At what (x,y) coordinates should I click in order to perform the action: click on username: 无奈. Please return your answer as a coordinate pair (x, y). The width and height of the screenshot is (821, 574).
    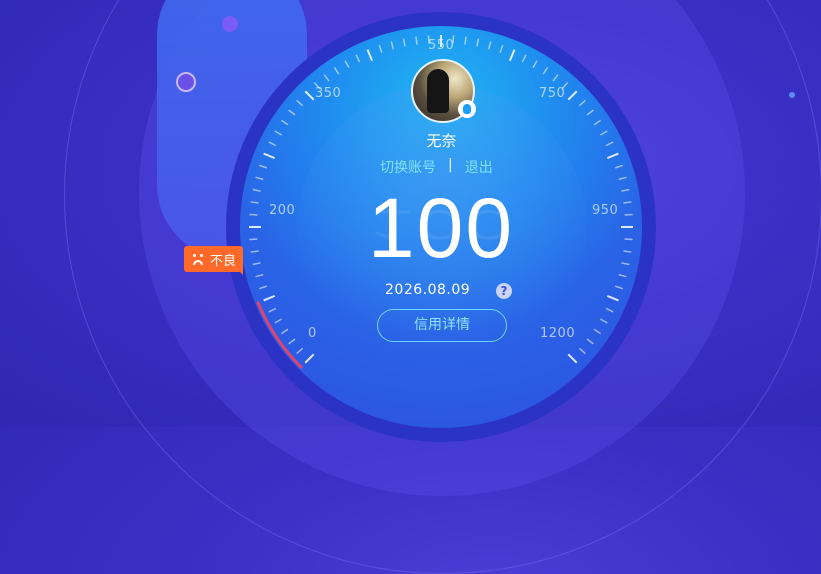
    Looking at the image, I should click on (441, 141).